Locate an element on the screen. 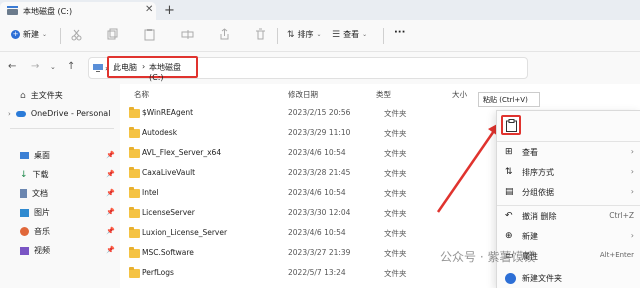  sidebar-item-onedrive: › OneDrive - Personal is located at coordinates (59, 113).